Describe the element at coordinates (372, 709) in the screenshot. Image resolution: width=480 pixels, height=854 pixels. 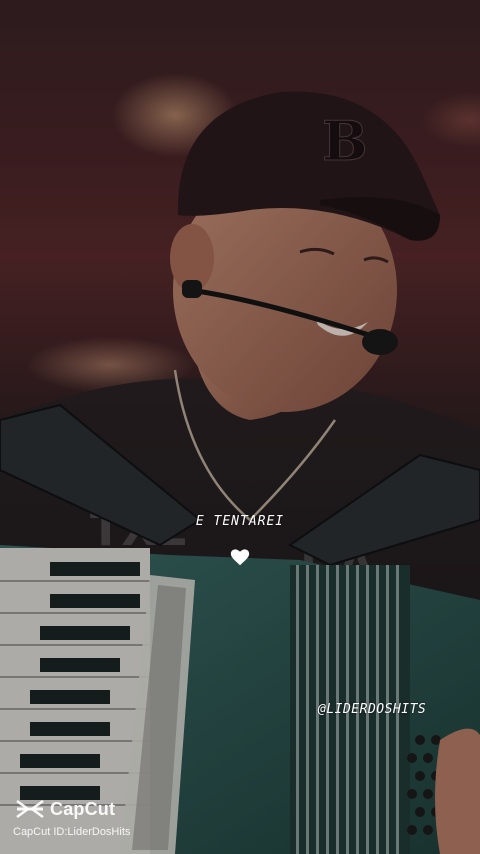
I see `watermark-handle: @LIDERDOSHITS` at that location.